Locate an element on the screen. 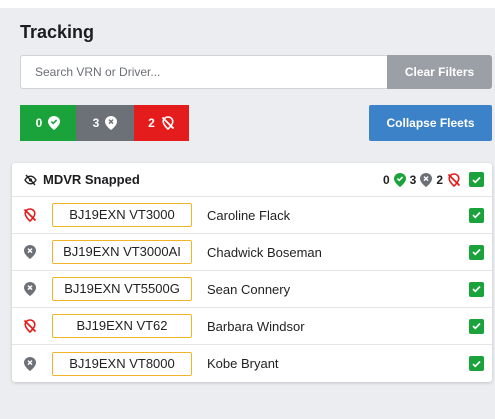 Image resolution: width=495 pixels, height=419 pixels. page-title: Tracking is located at coordinates (57, 32).